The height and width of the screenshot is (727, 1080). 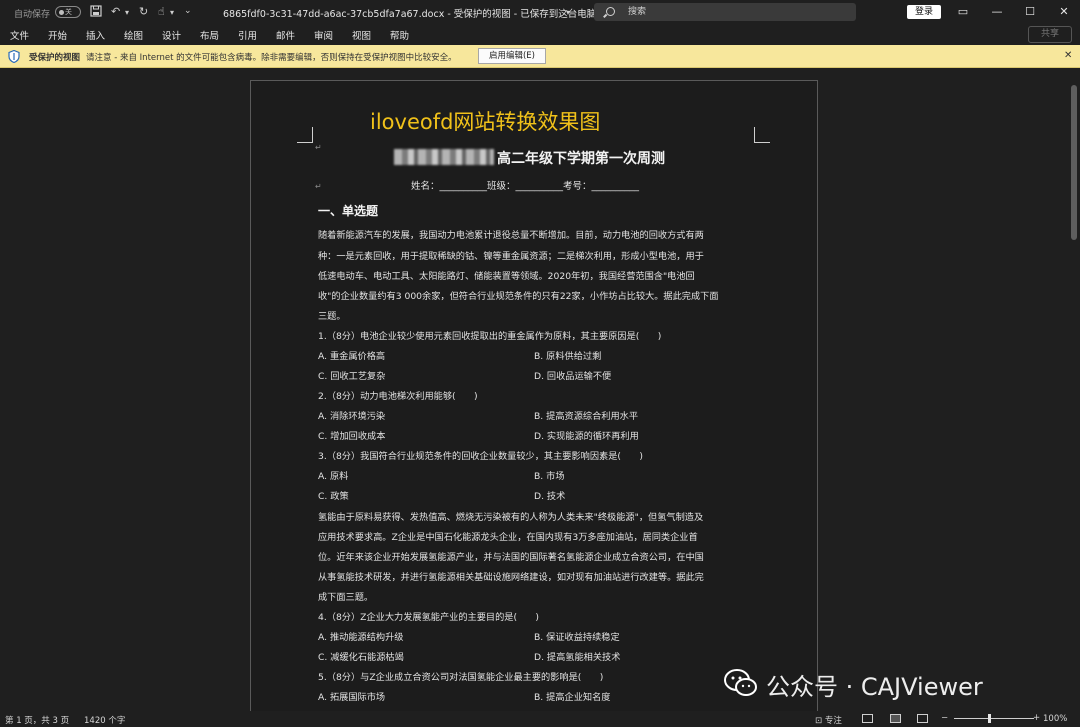 What do you see at coordinates (994, 718) in the screenshot?
I see `zoom-slider` at bounding box center [994, 718].